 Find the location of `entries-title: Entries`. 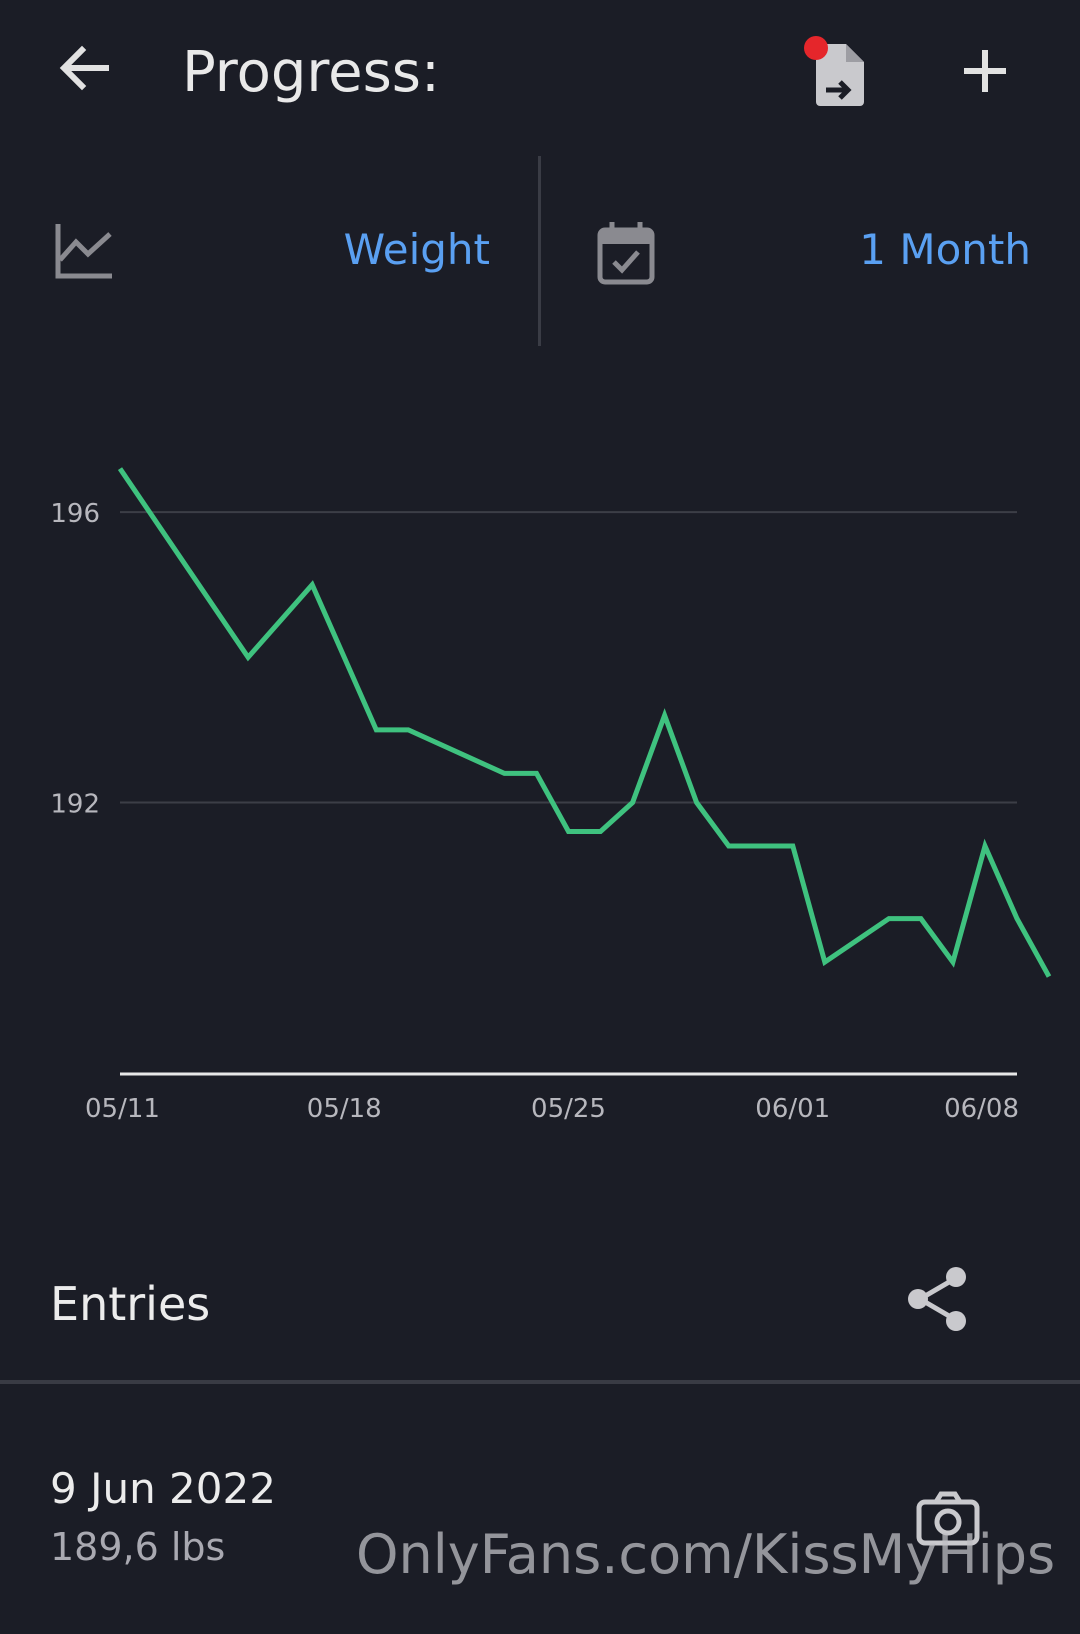

entries-title: Entries is located at coordinates (130, 1304).